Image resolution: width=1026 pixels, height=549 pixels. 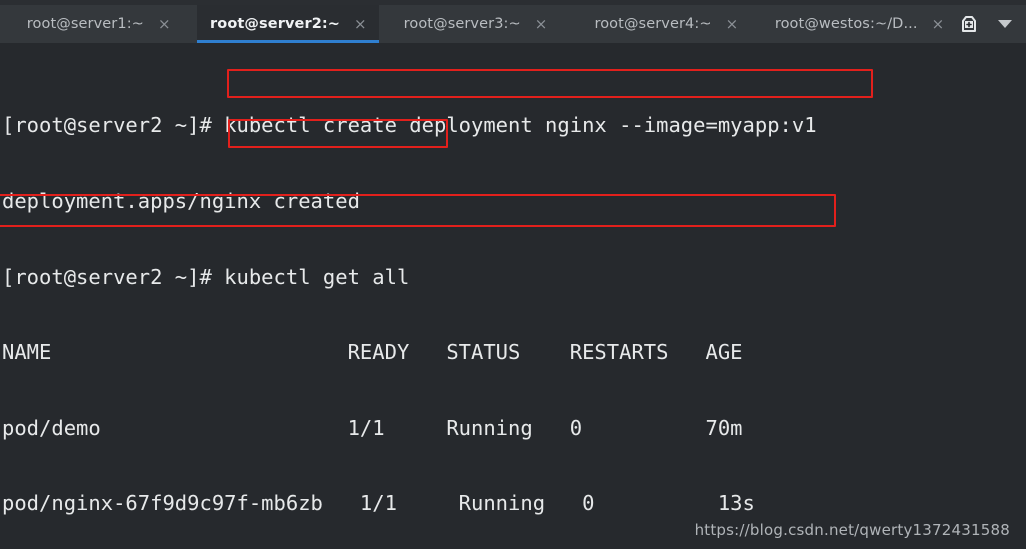 What do you see at coordinates (372, 427) in the screenshot?
I see `terminal-line: pod/demo 1/1 Running 0 70m` at bounding box center [372, 427].